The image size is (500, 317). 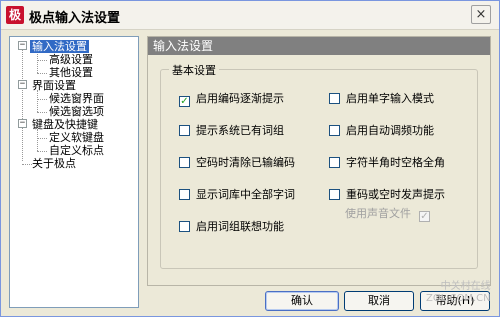 I want to click on panel-header: 输入法设置, so click(x=319, y=46).